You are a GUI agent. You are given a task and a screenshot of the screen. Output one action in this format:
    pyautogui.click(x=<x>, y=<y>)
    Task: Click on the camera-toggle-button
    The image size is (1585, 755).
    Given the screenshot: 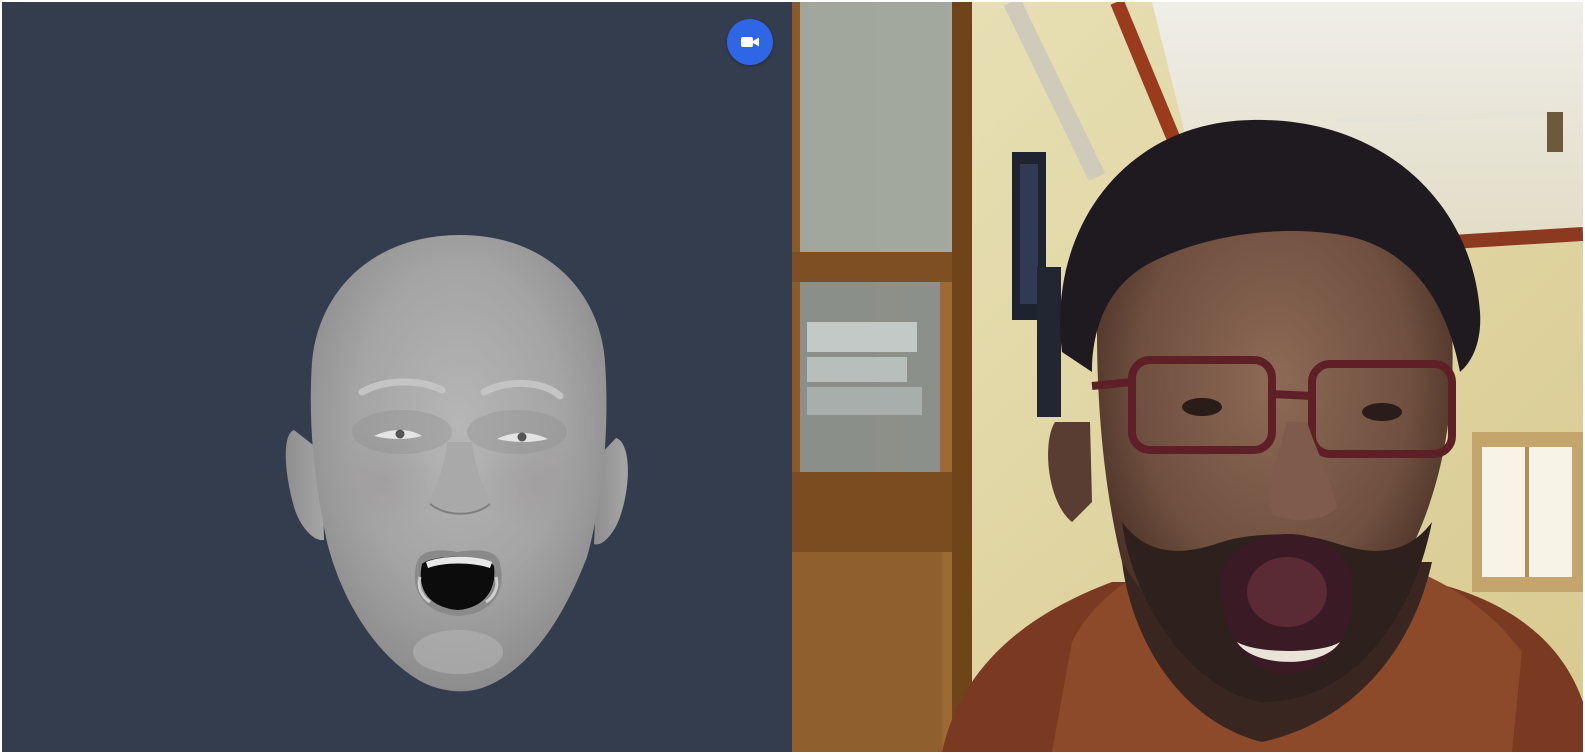 What is the action you would take?
    pyautogui.click(x=750, y=42)
    